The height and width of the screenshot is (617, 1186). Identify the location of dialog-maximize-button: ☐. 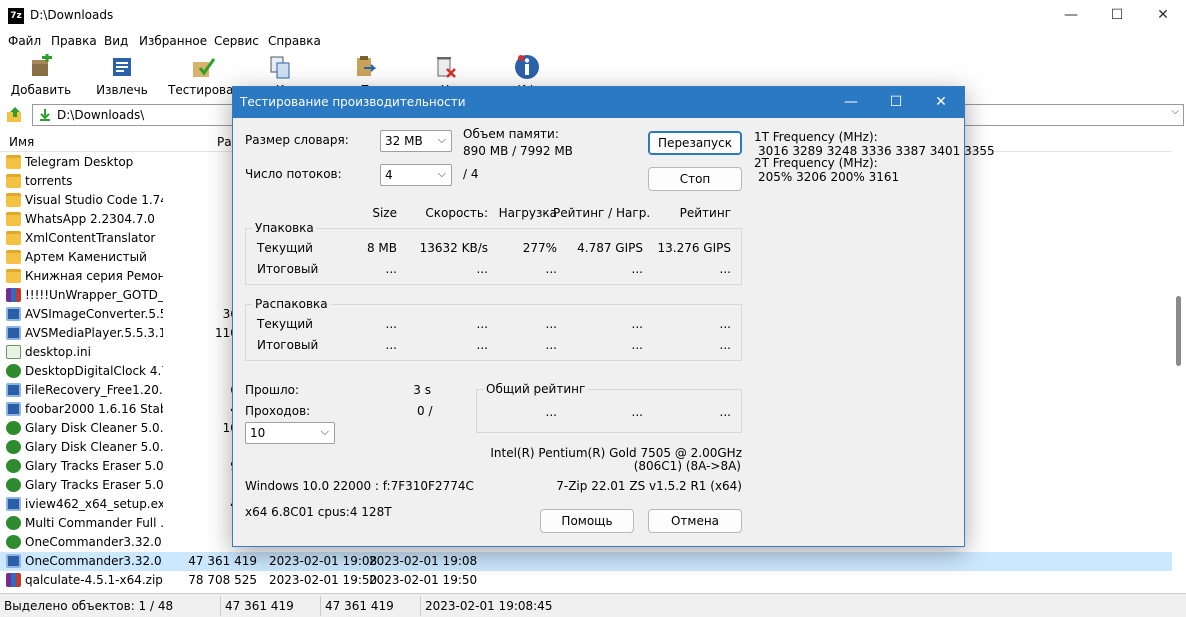
(896, 102).